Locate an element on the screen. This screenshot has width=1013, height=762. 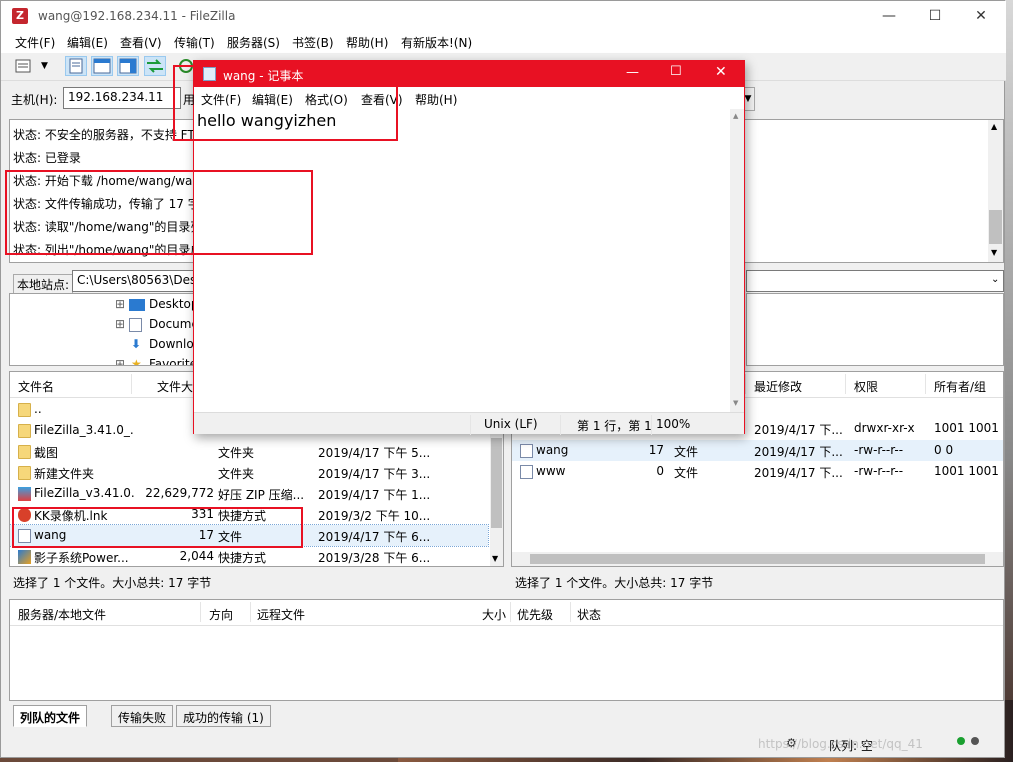
local-selection-status: 选择了 1 个文件。大小总共: 17 字节 is located at coordinates (112, 583).